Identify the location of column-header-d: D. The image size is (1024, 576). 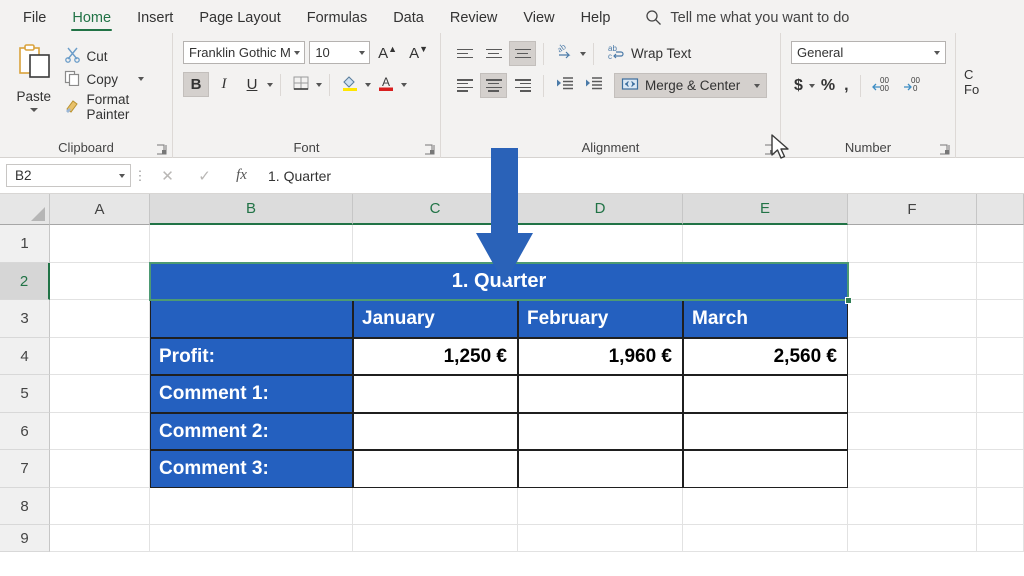
(600, 209).